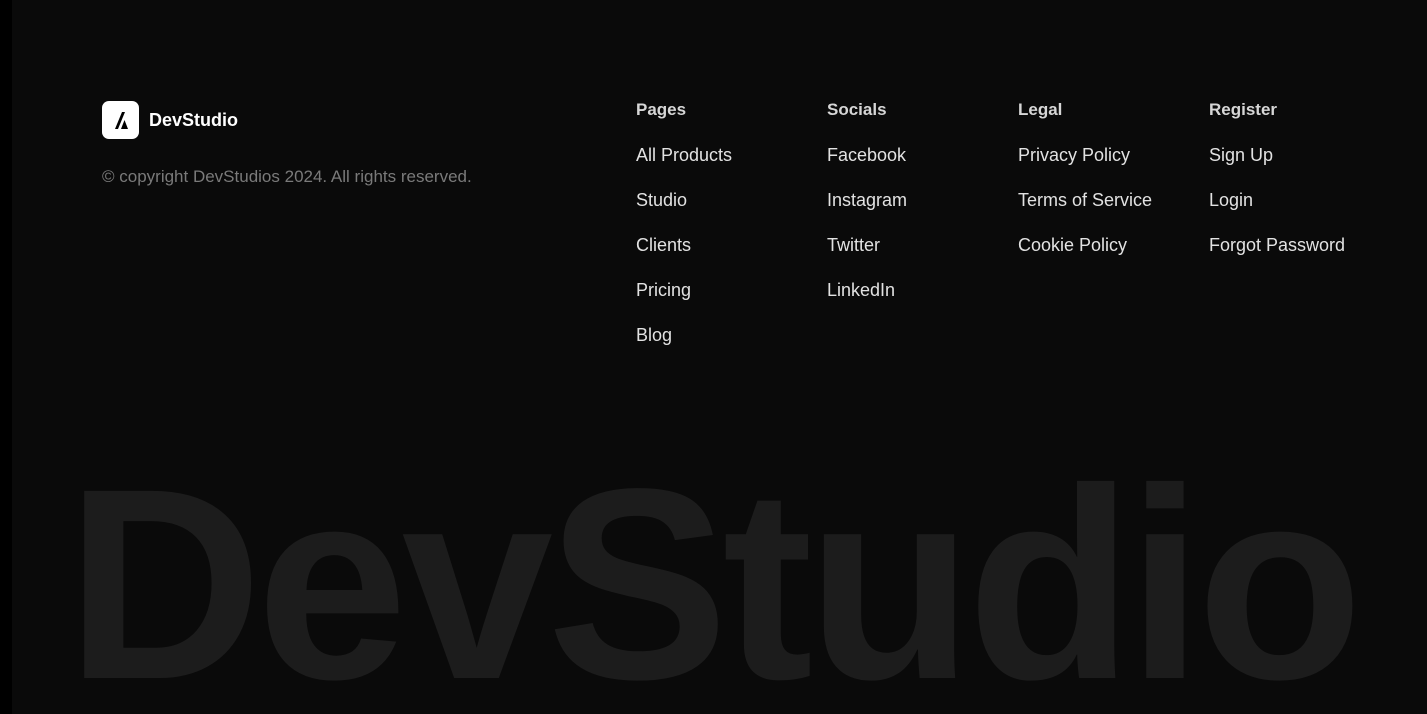 This screenshot has width=1427, height=714. Describe the element at coordinates (1241, 155) in the screenshot. I see `footer-link-sign-up: Sign Up` at that location.